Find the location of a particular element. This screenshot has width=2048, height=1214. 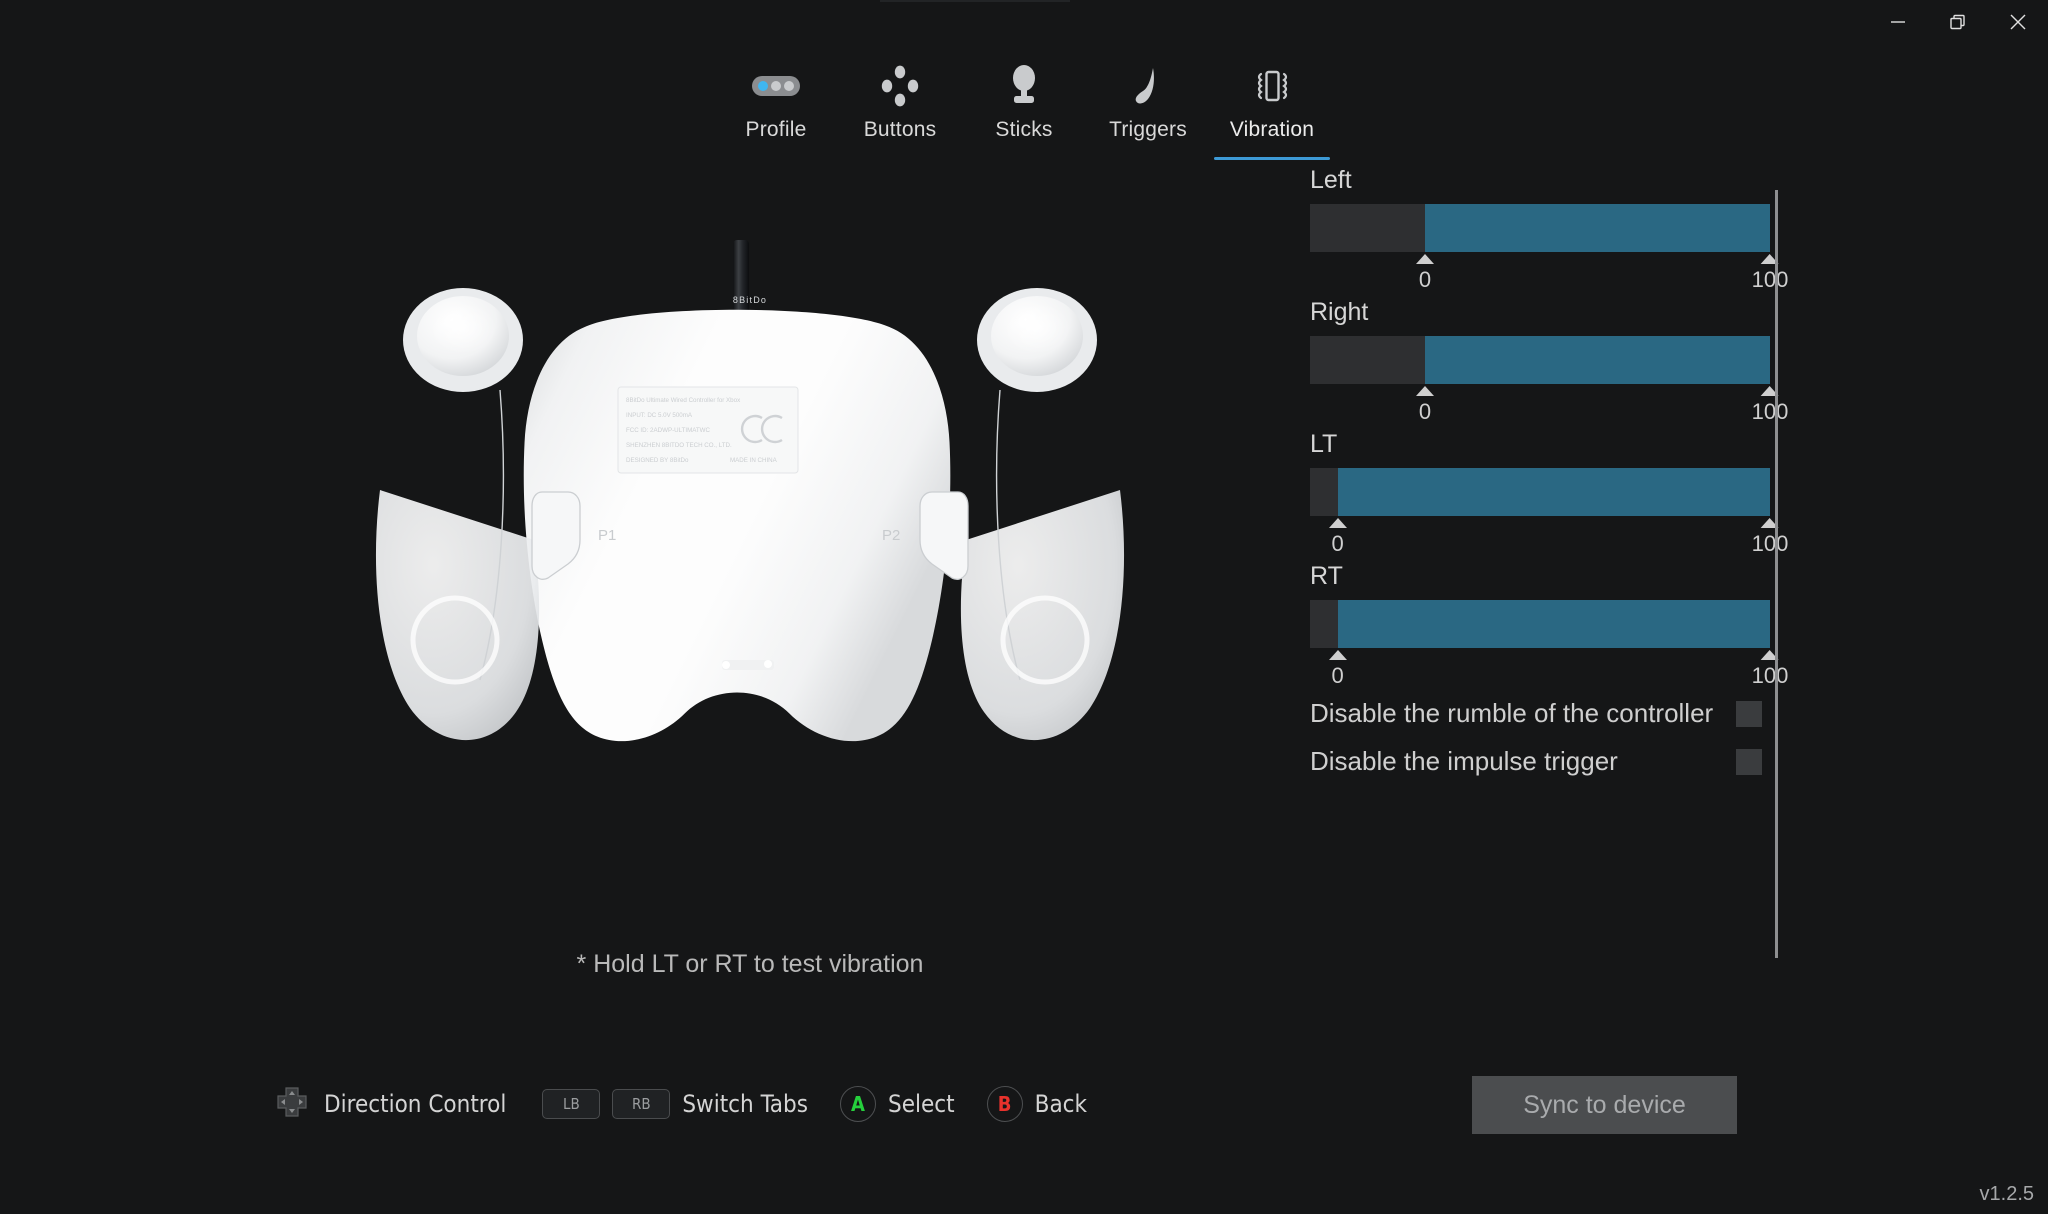

slider-min-value-rt: 0 is located at coordinates (1337, 675).